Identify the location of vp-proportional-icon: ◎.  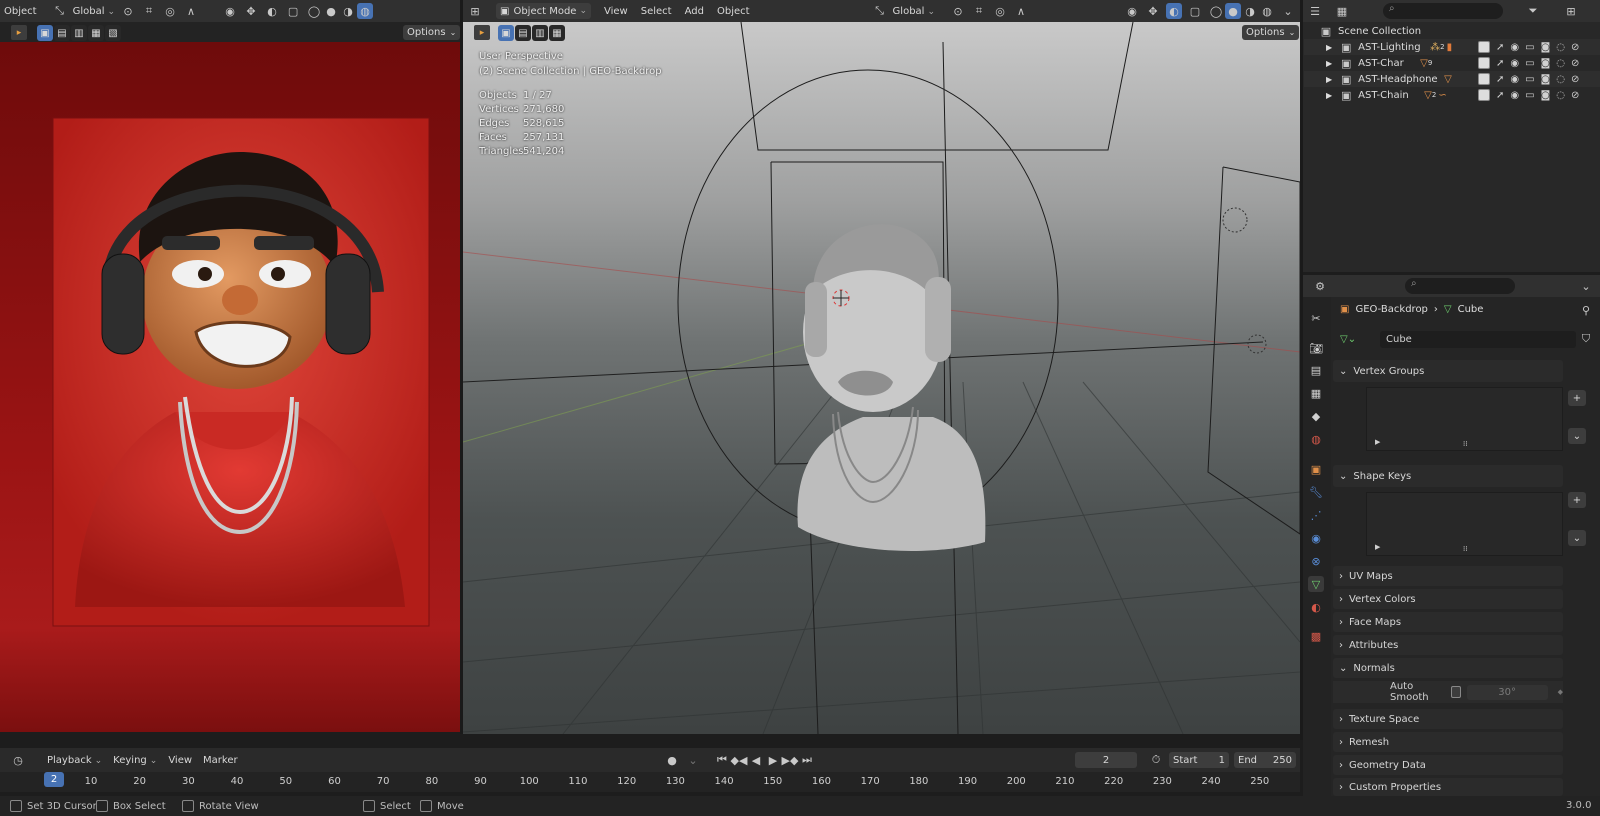
(1000, 11).